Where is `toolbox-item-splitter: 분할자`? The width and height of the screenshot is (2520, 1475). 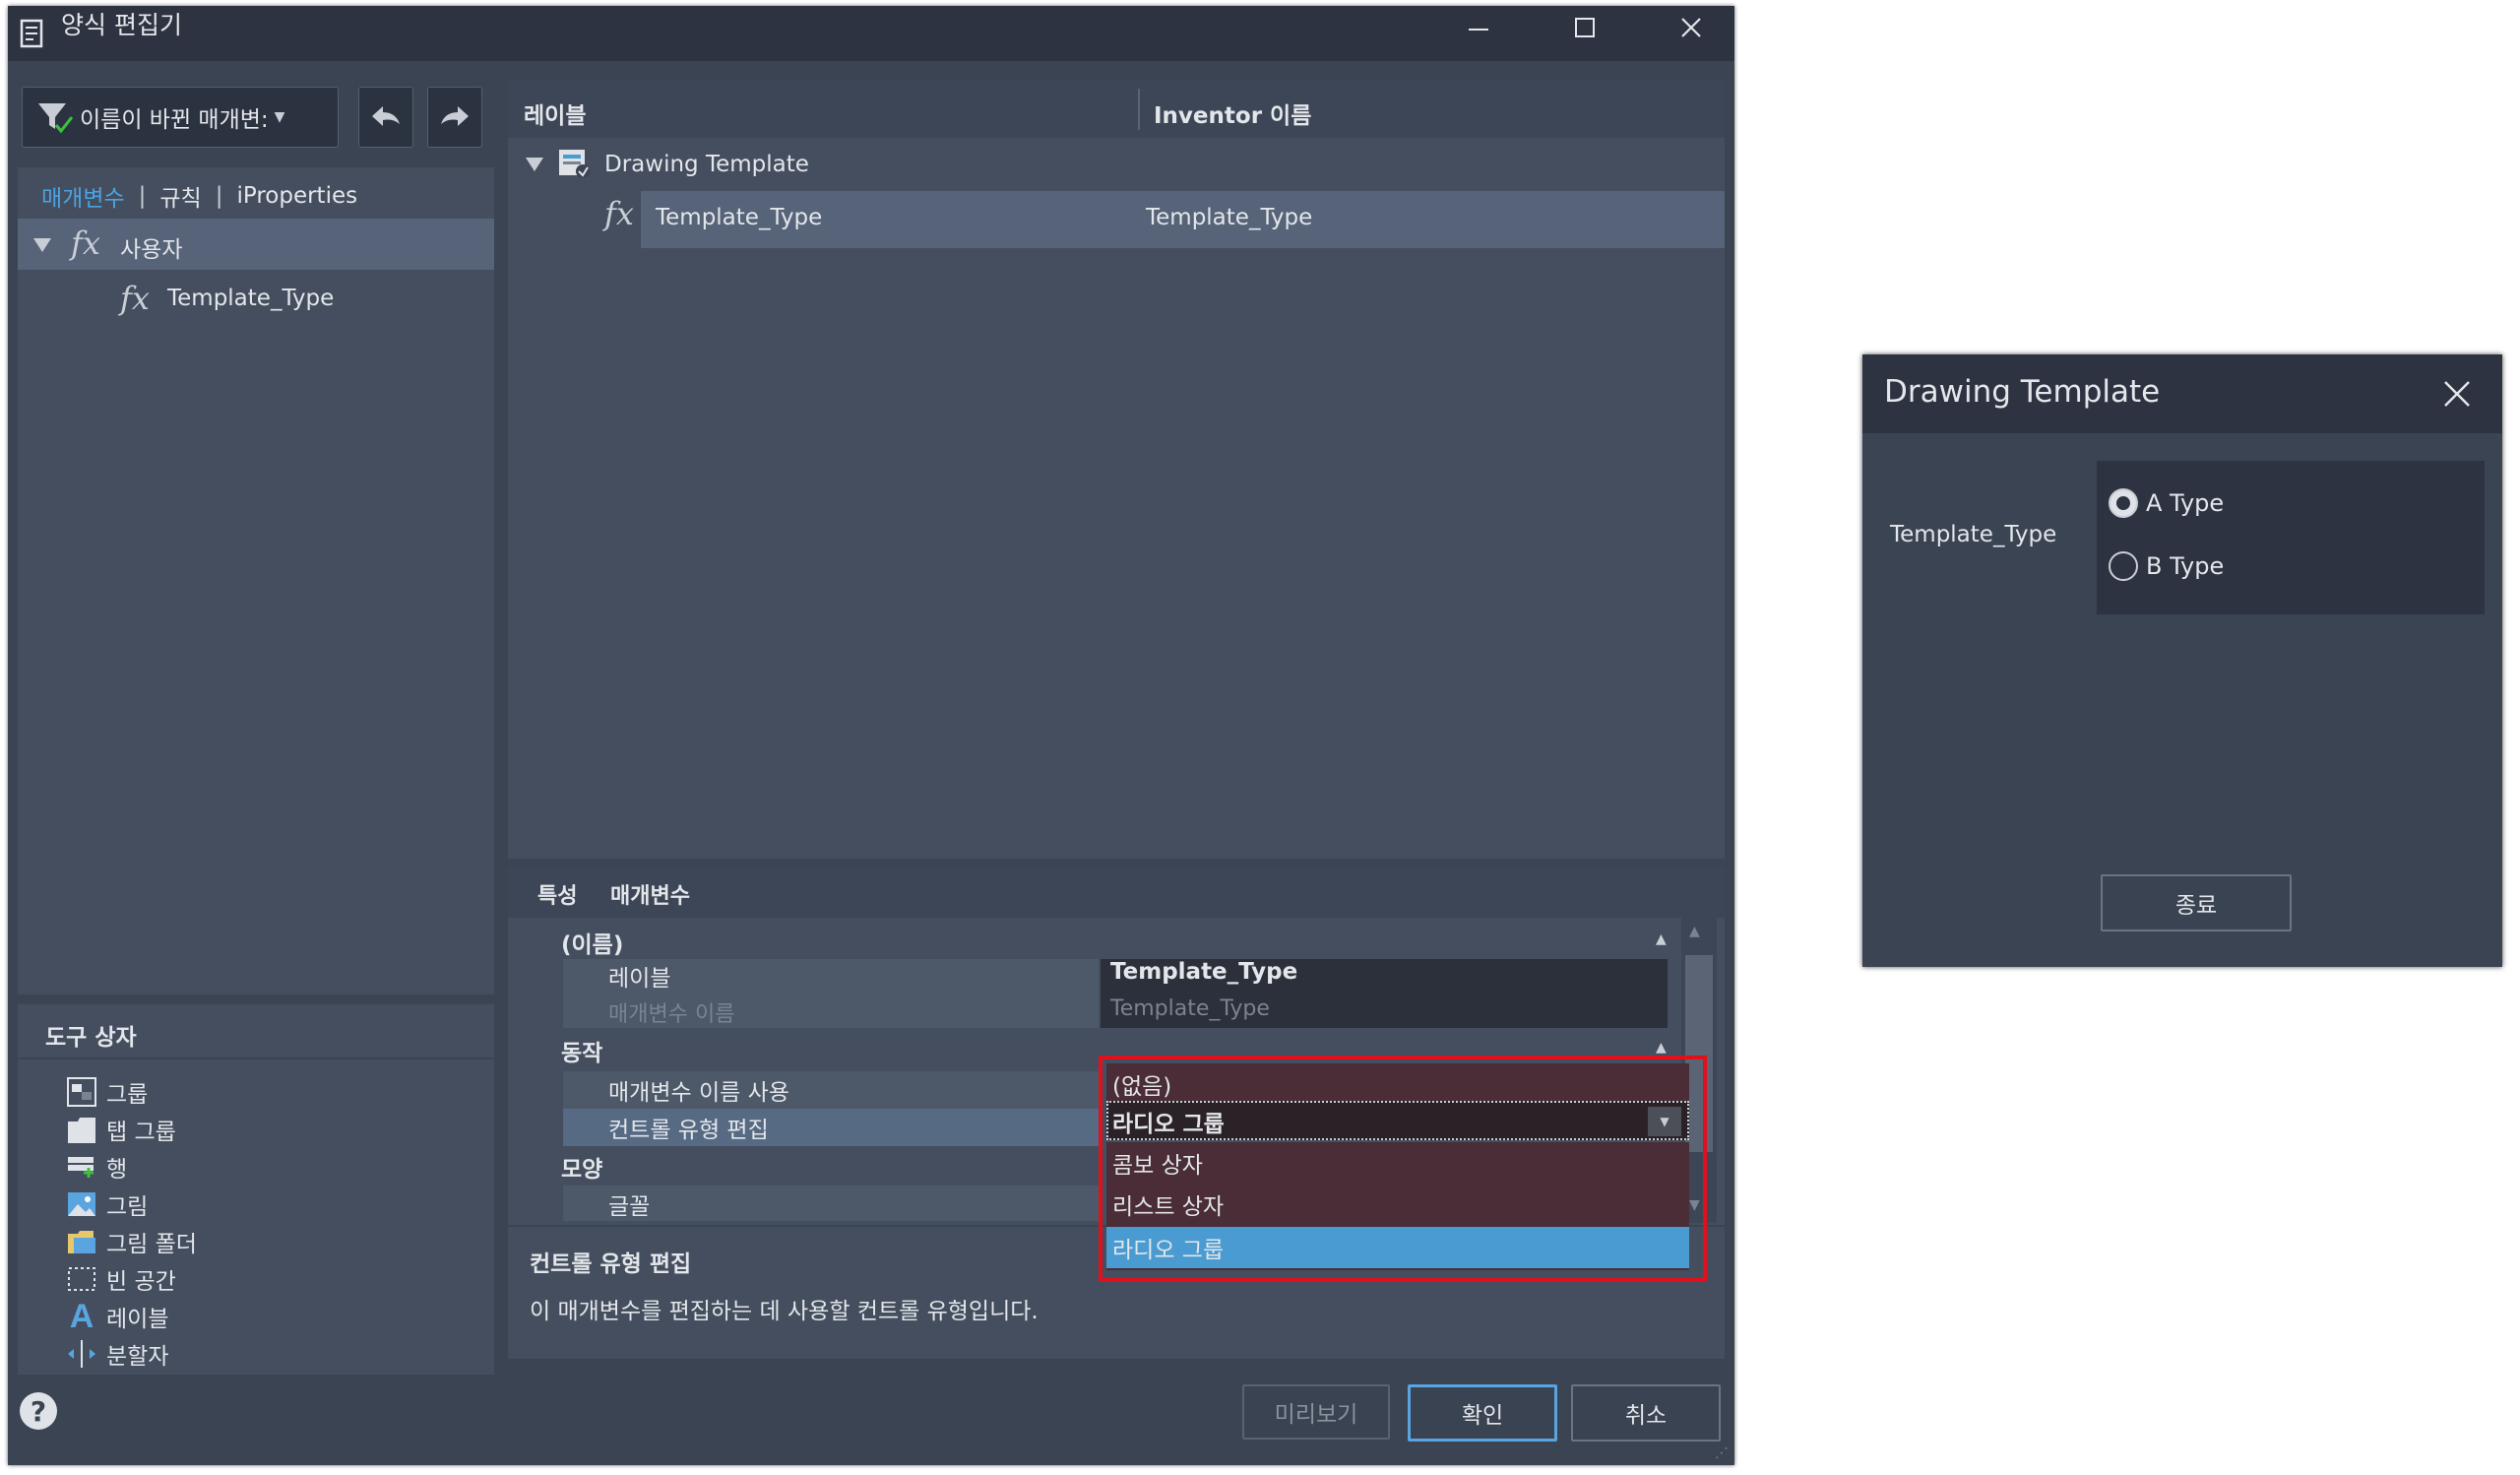
toolbox-item-splitter: 분할자 is located at coordinates (131, 1354).